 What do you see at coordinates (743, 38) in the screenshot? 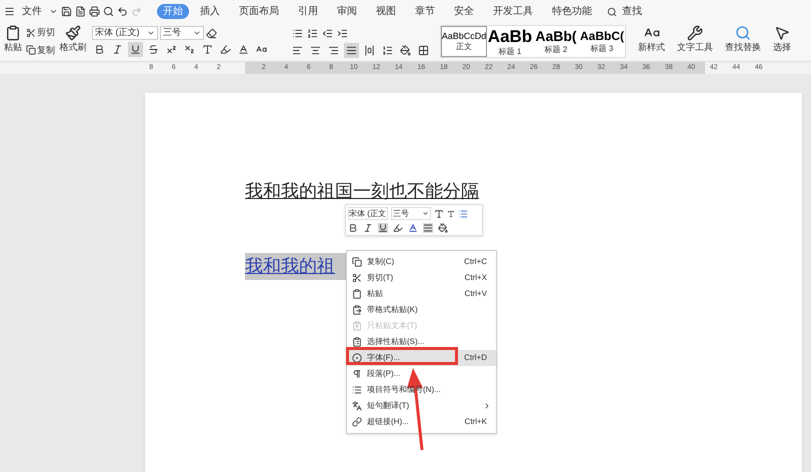
I see `ribbon-tool-button: 查找替换` at bounding box center [743, 38].